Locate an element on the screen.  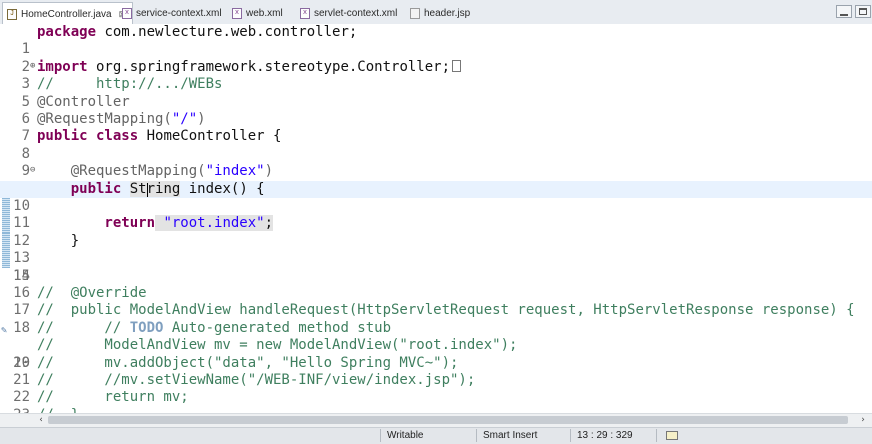
horizontal-scrollbar: ‹ › is located at coordinates (436, 420).